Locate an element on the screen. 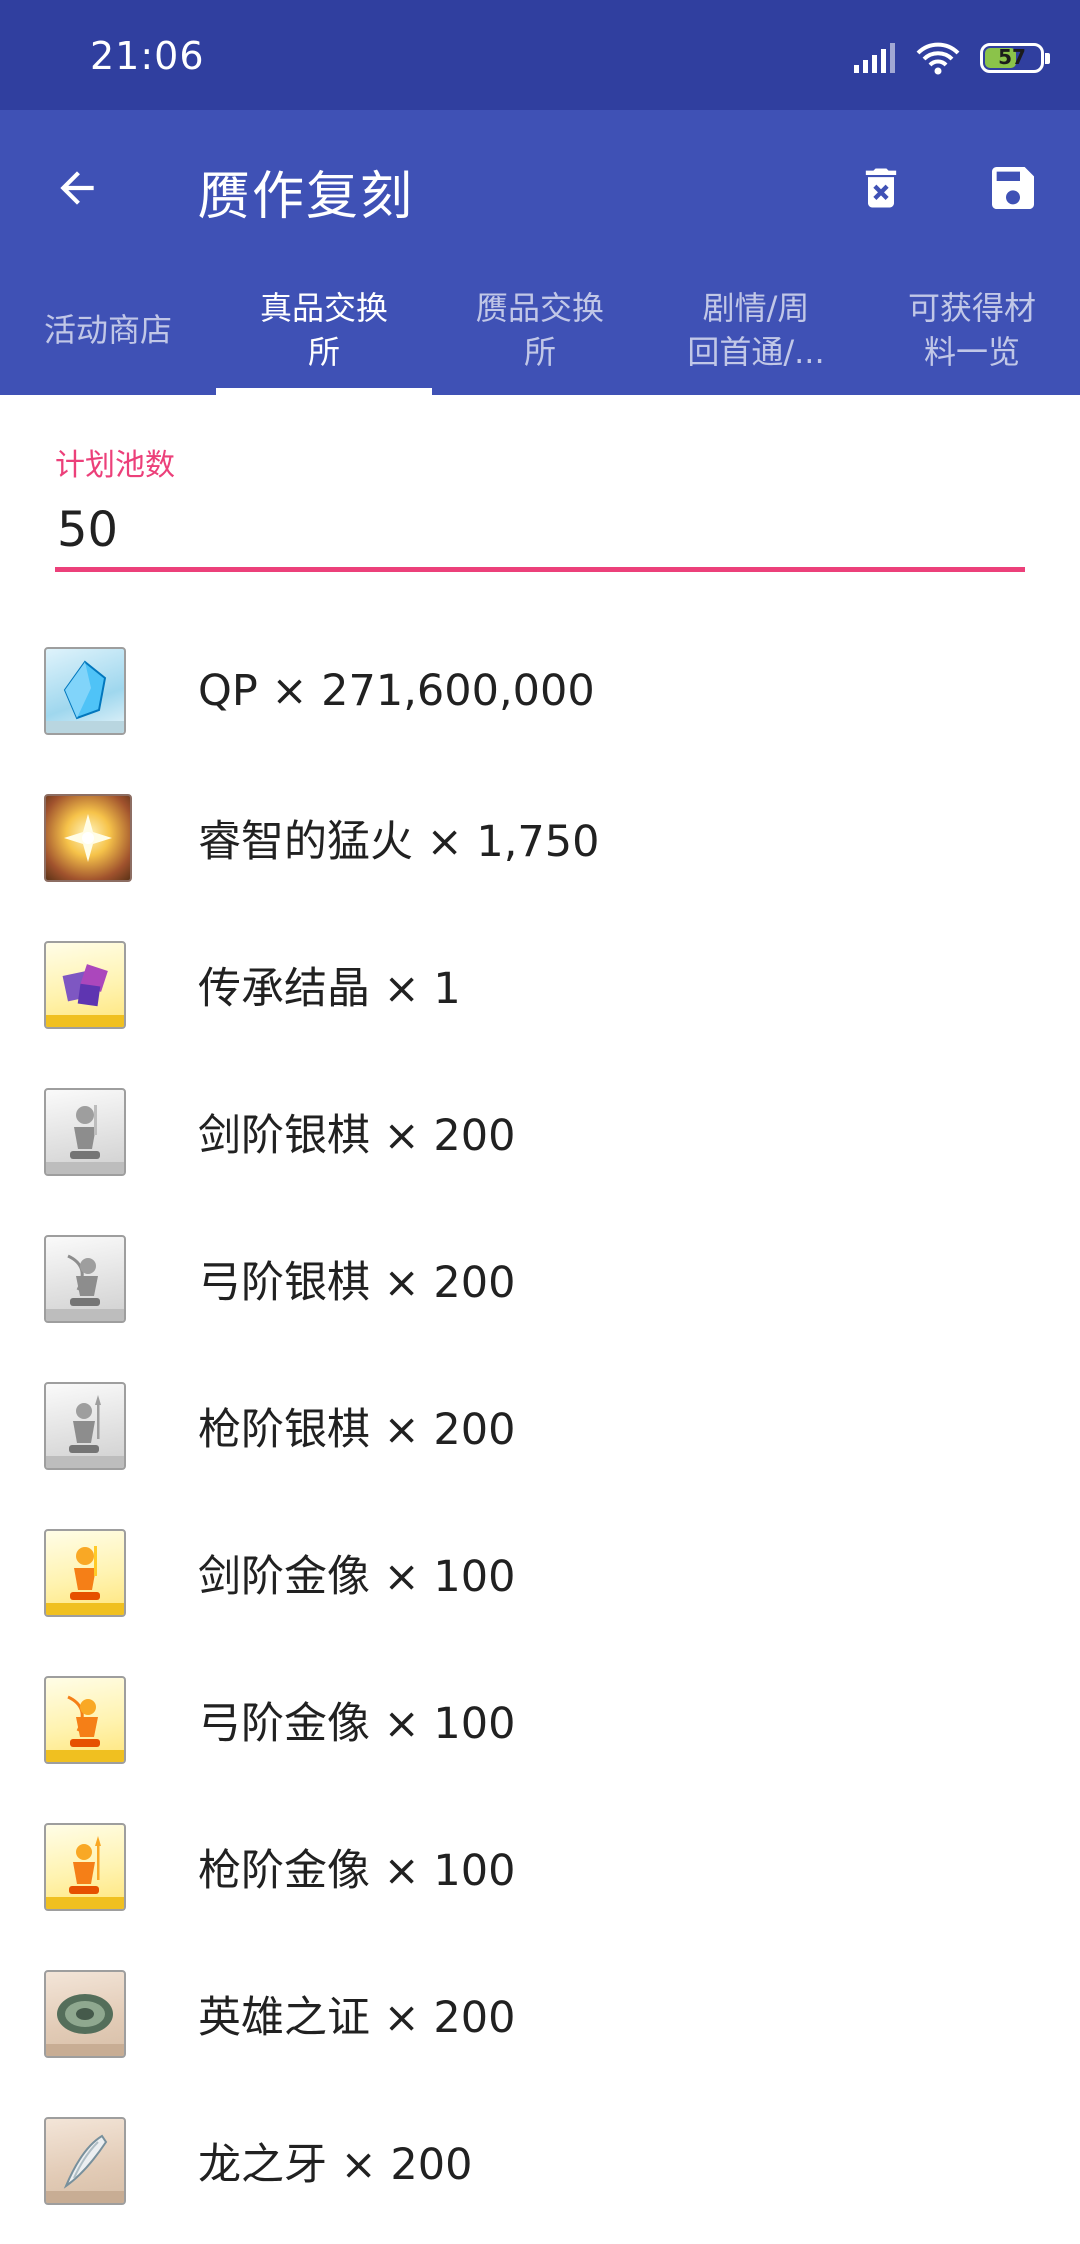  back-button is located at coordinates (77, 188).